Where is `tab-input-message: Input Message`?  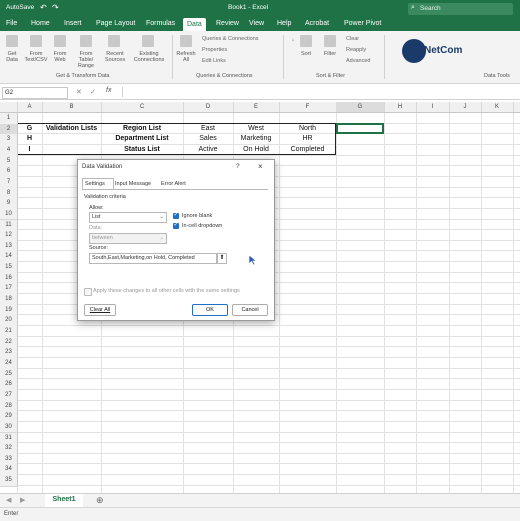
tab-input-message: Input Message is located at coordinates (133, 184).